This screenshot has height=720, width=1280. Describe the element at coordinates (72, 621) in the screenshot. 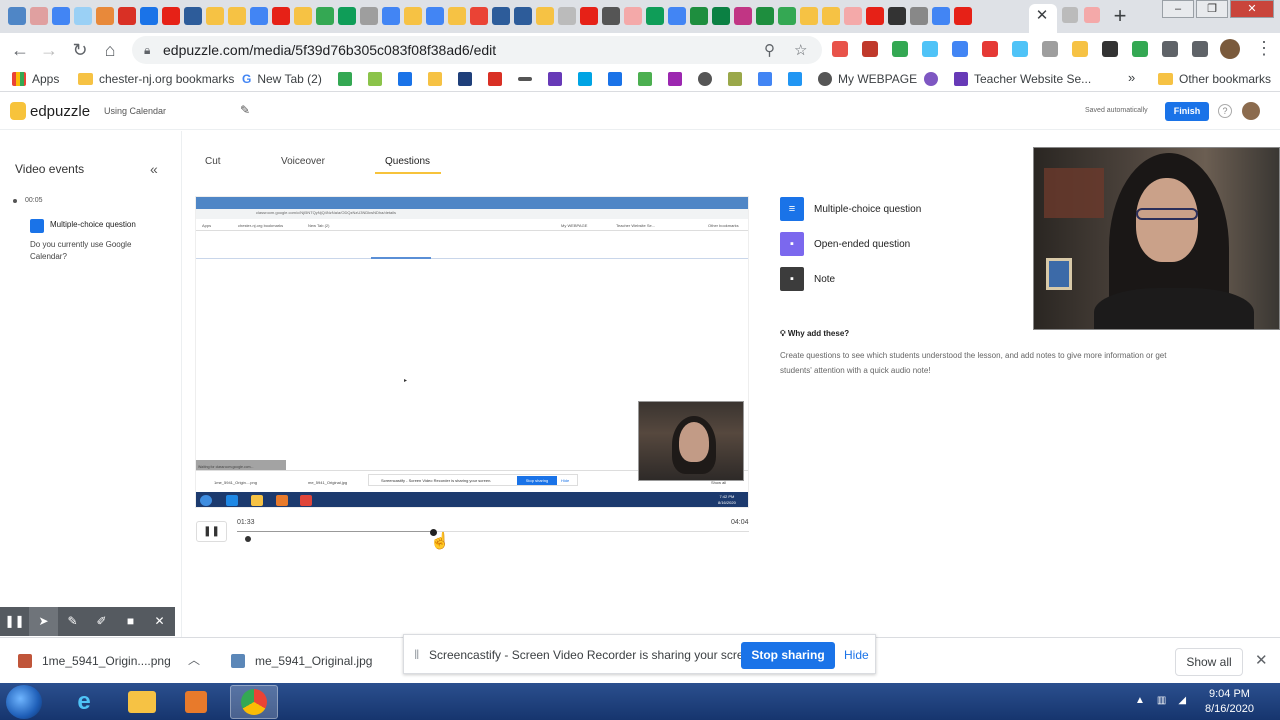

I see `pen-icon: ✎` at that location.